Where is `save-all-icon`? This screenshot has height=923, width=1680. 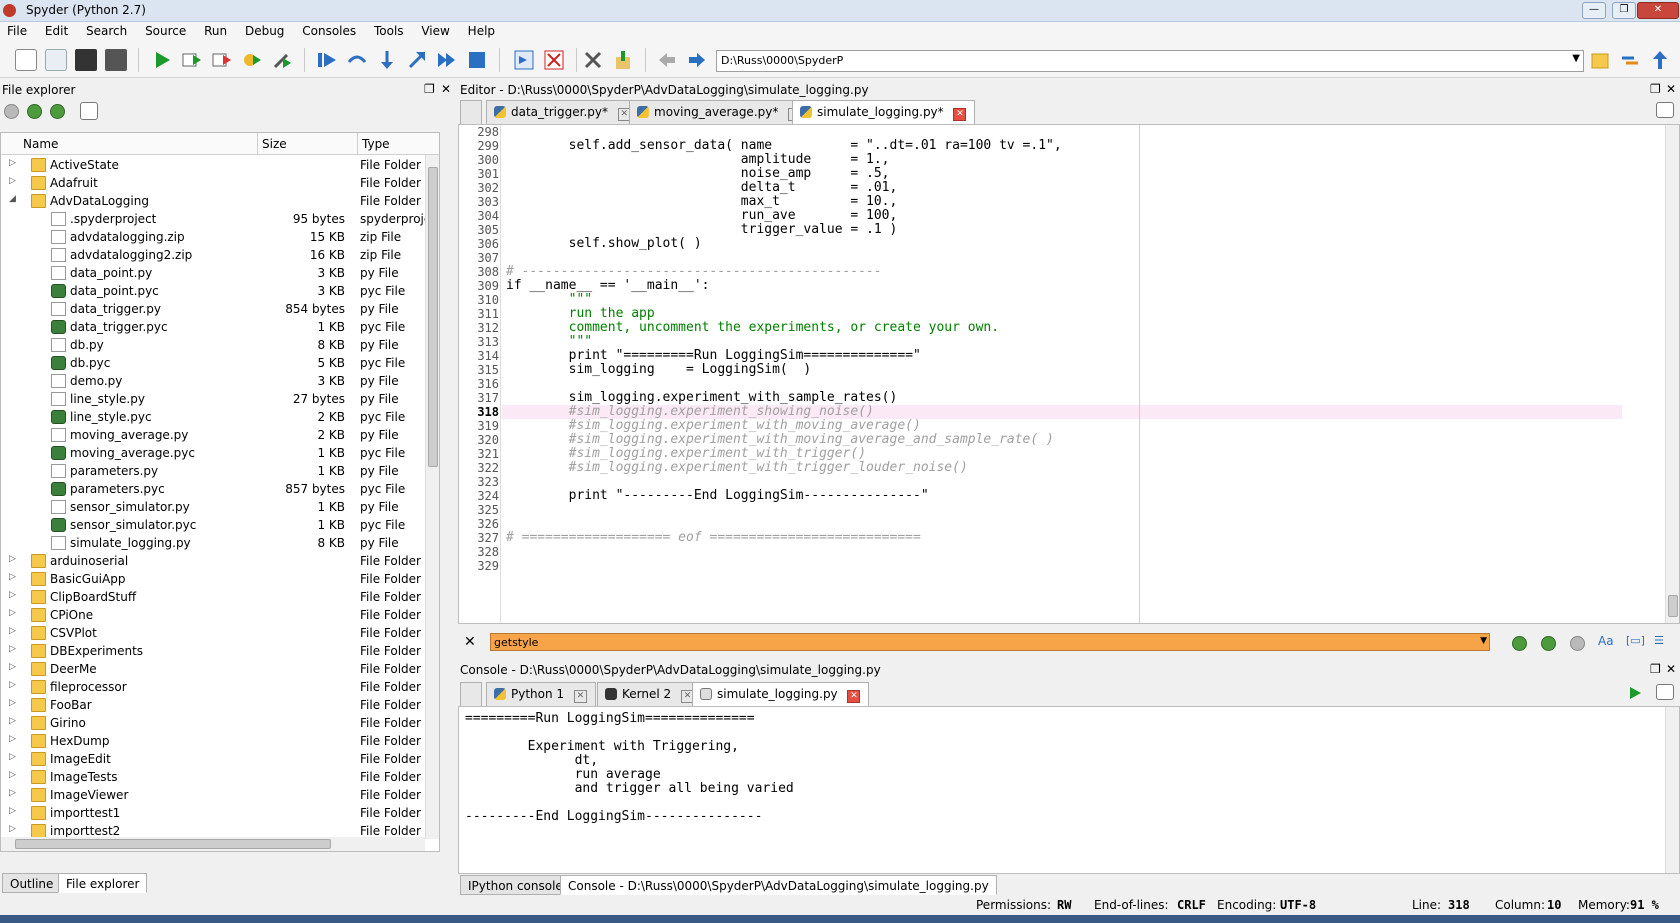 save-all-icon is located at coordinates (116, 60).